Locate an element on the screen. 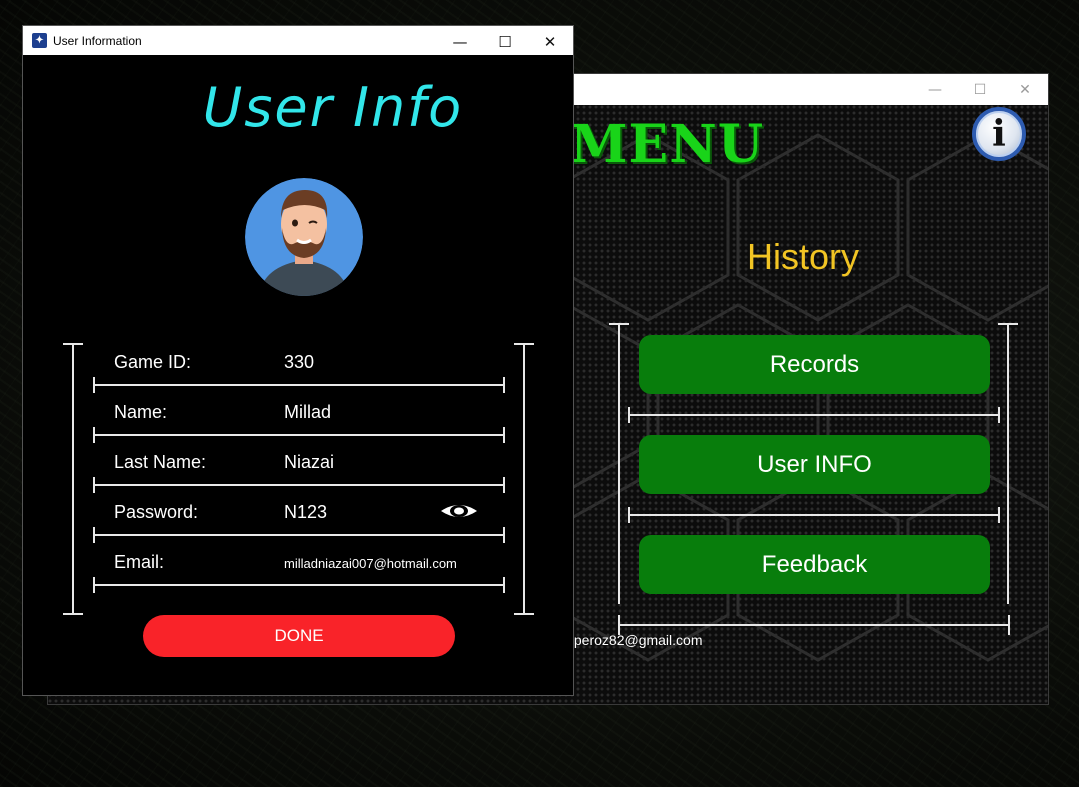 This screenshot has height=787, width=1079. game-id-value: 330 is located at coordinates (299, 362).